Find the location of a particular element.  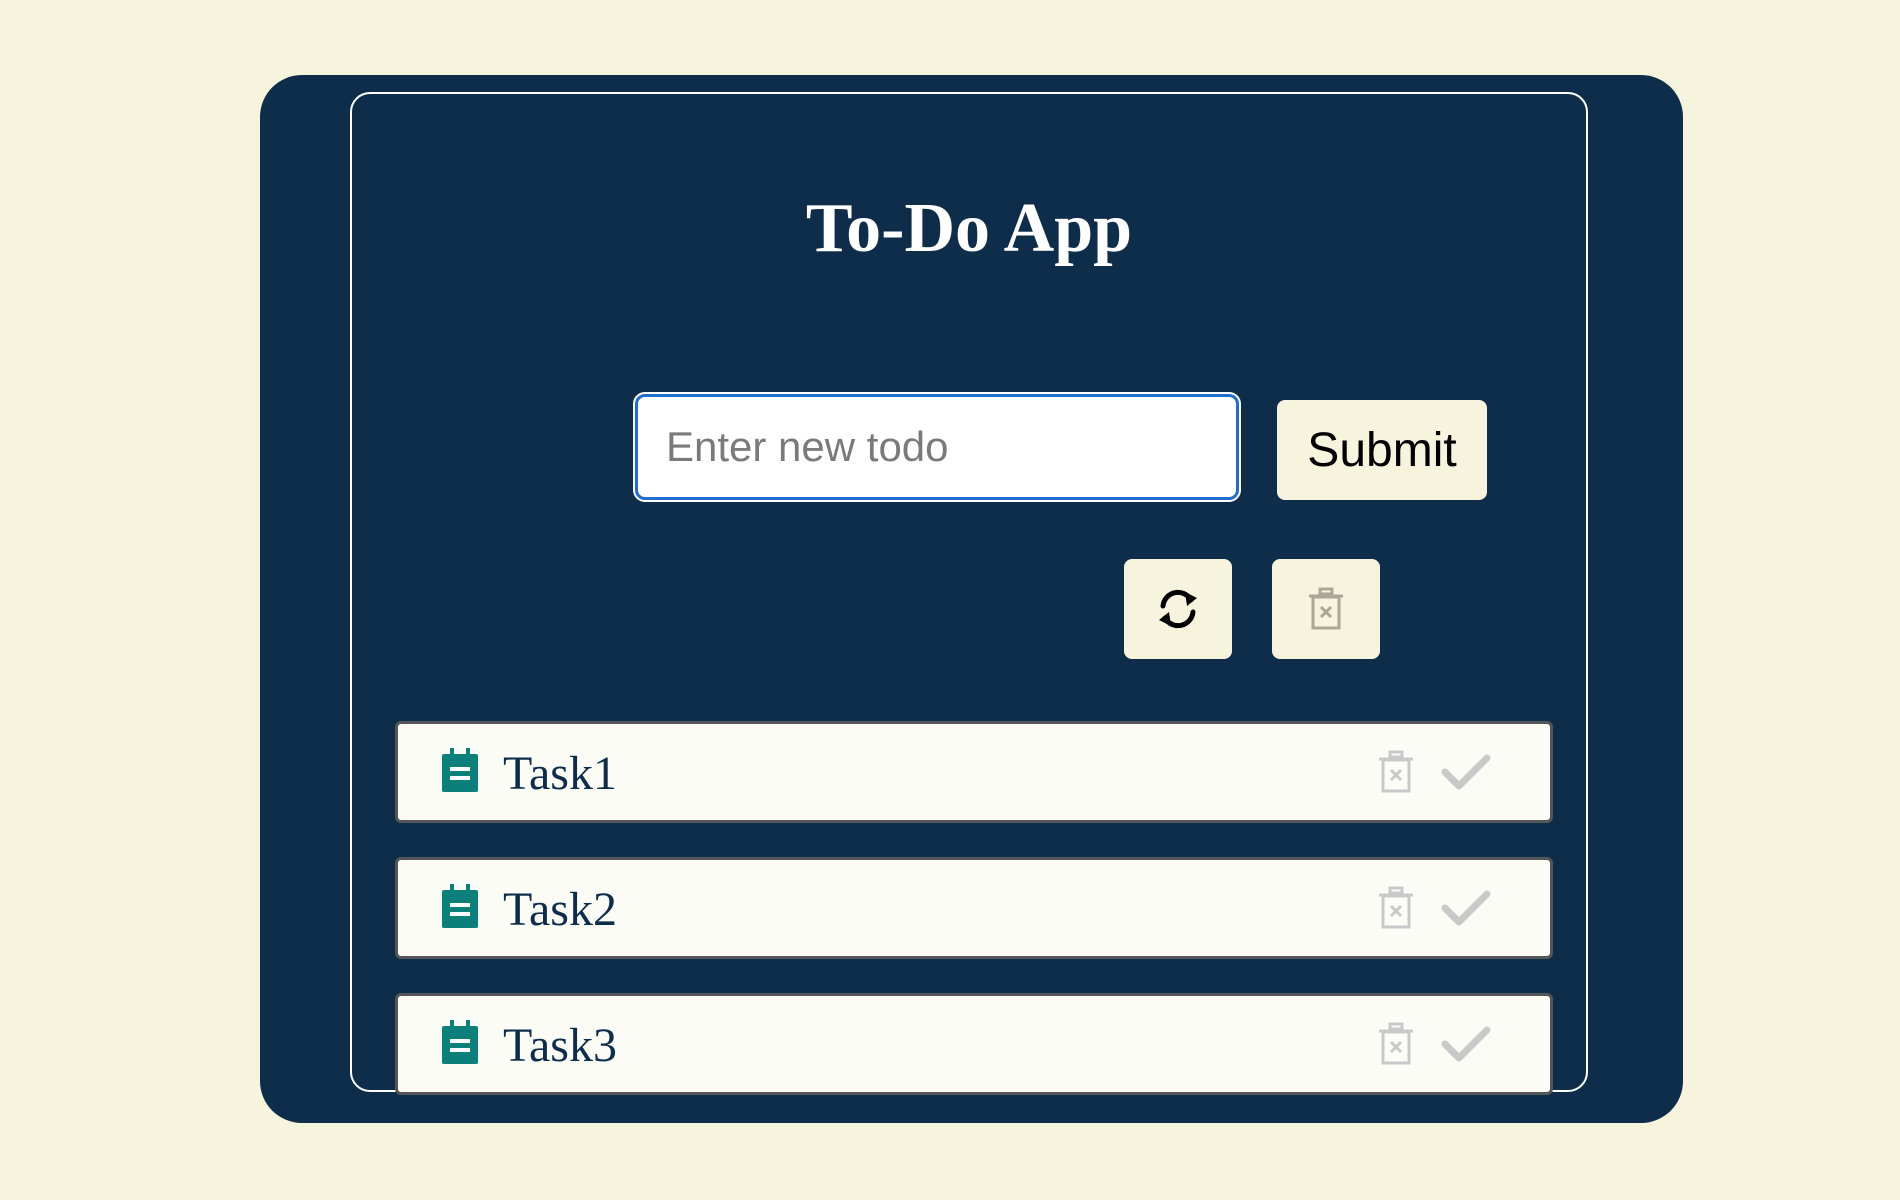

page-title: To-Do App is located at coordinates (969, 228).